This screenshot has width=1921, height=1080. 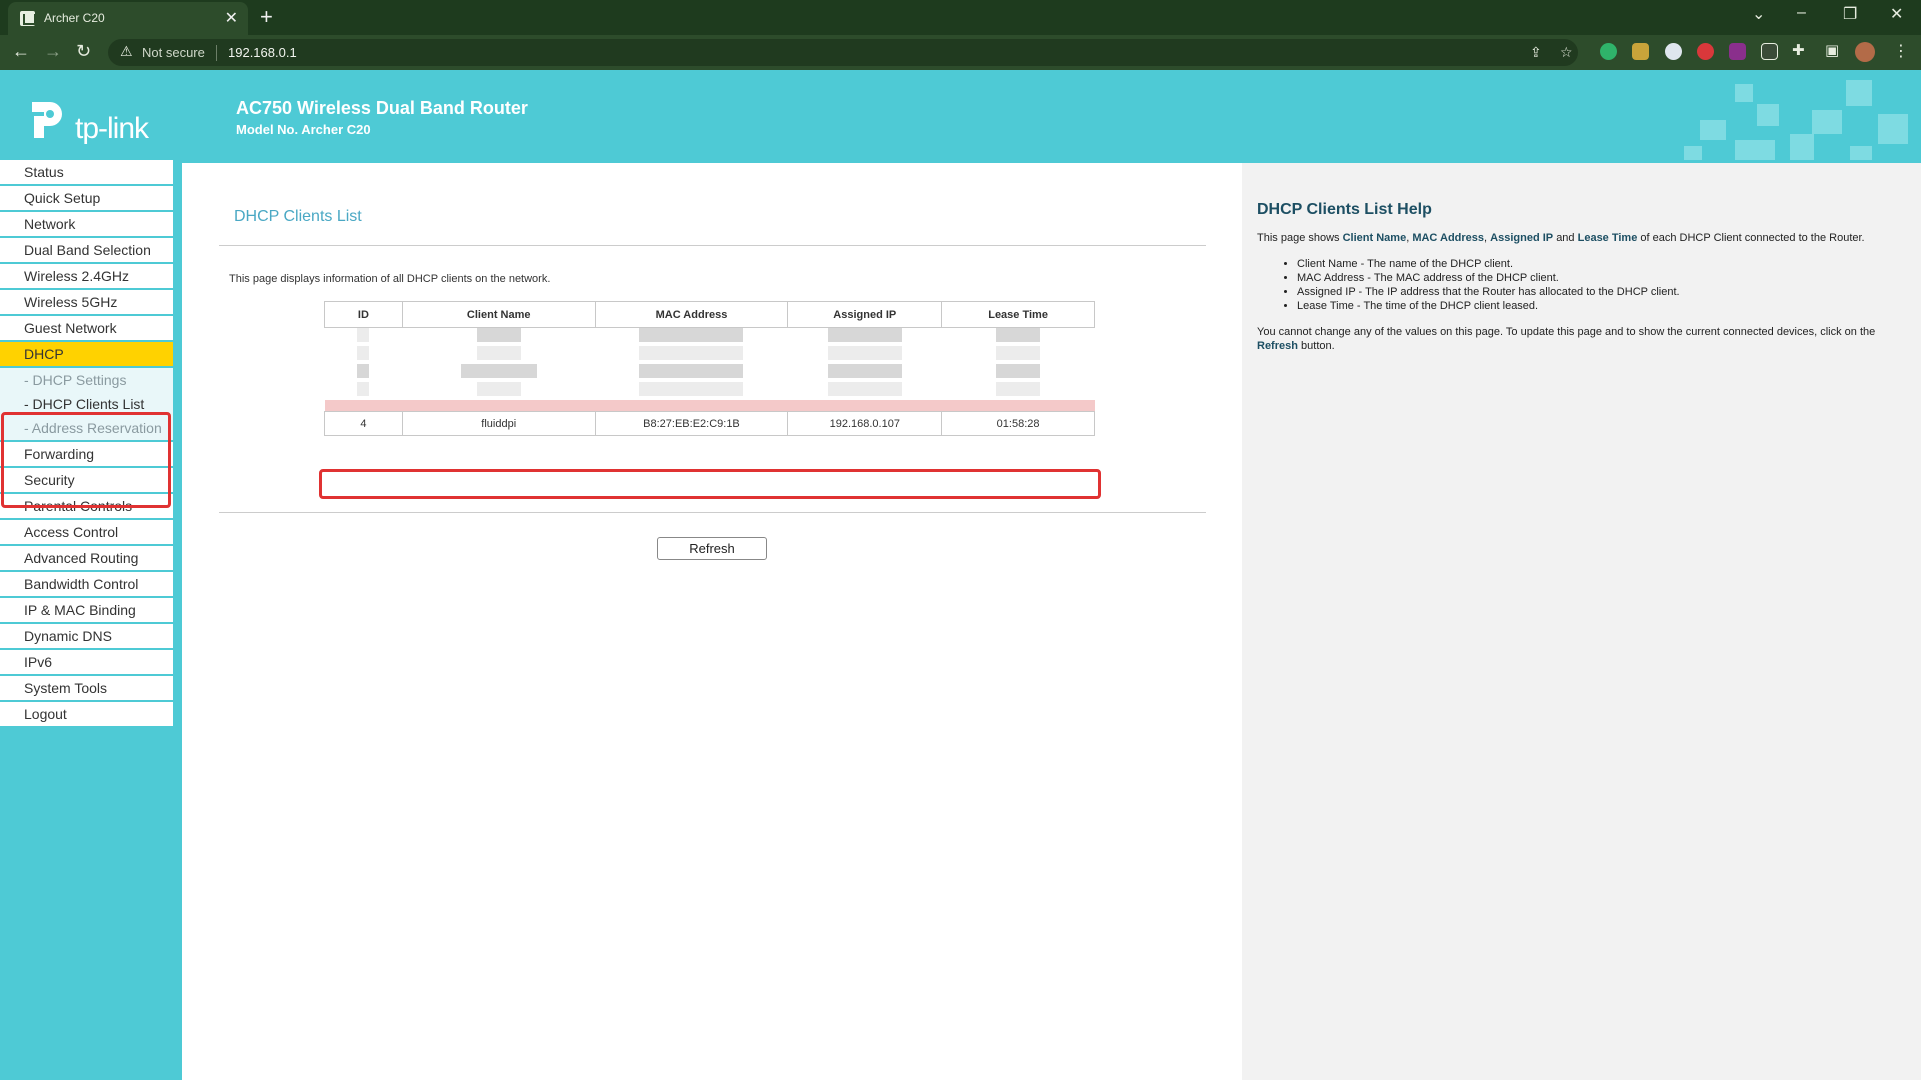 What do you see at coordinates (86, 429) in the screenshot?
I see `sidebar-subitem-address-reservation: - Address Reservation` at bounding box center [86, 429].